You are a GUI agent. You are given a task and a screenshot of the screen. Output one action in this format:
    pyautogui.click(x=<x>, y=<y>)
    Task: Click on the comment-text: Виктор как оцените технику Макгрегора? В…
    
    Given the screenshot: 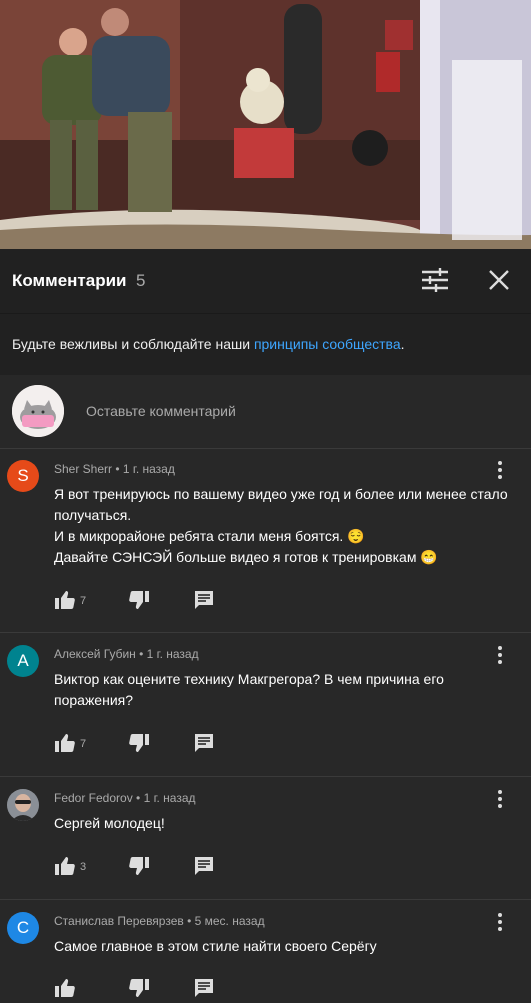 What is the action you would take?
    pyautogui.click(x=249, y=689)
    